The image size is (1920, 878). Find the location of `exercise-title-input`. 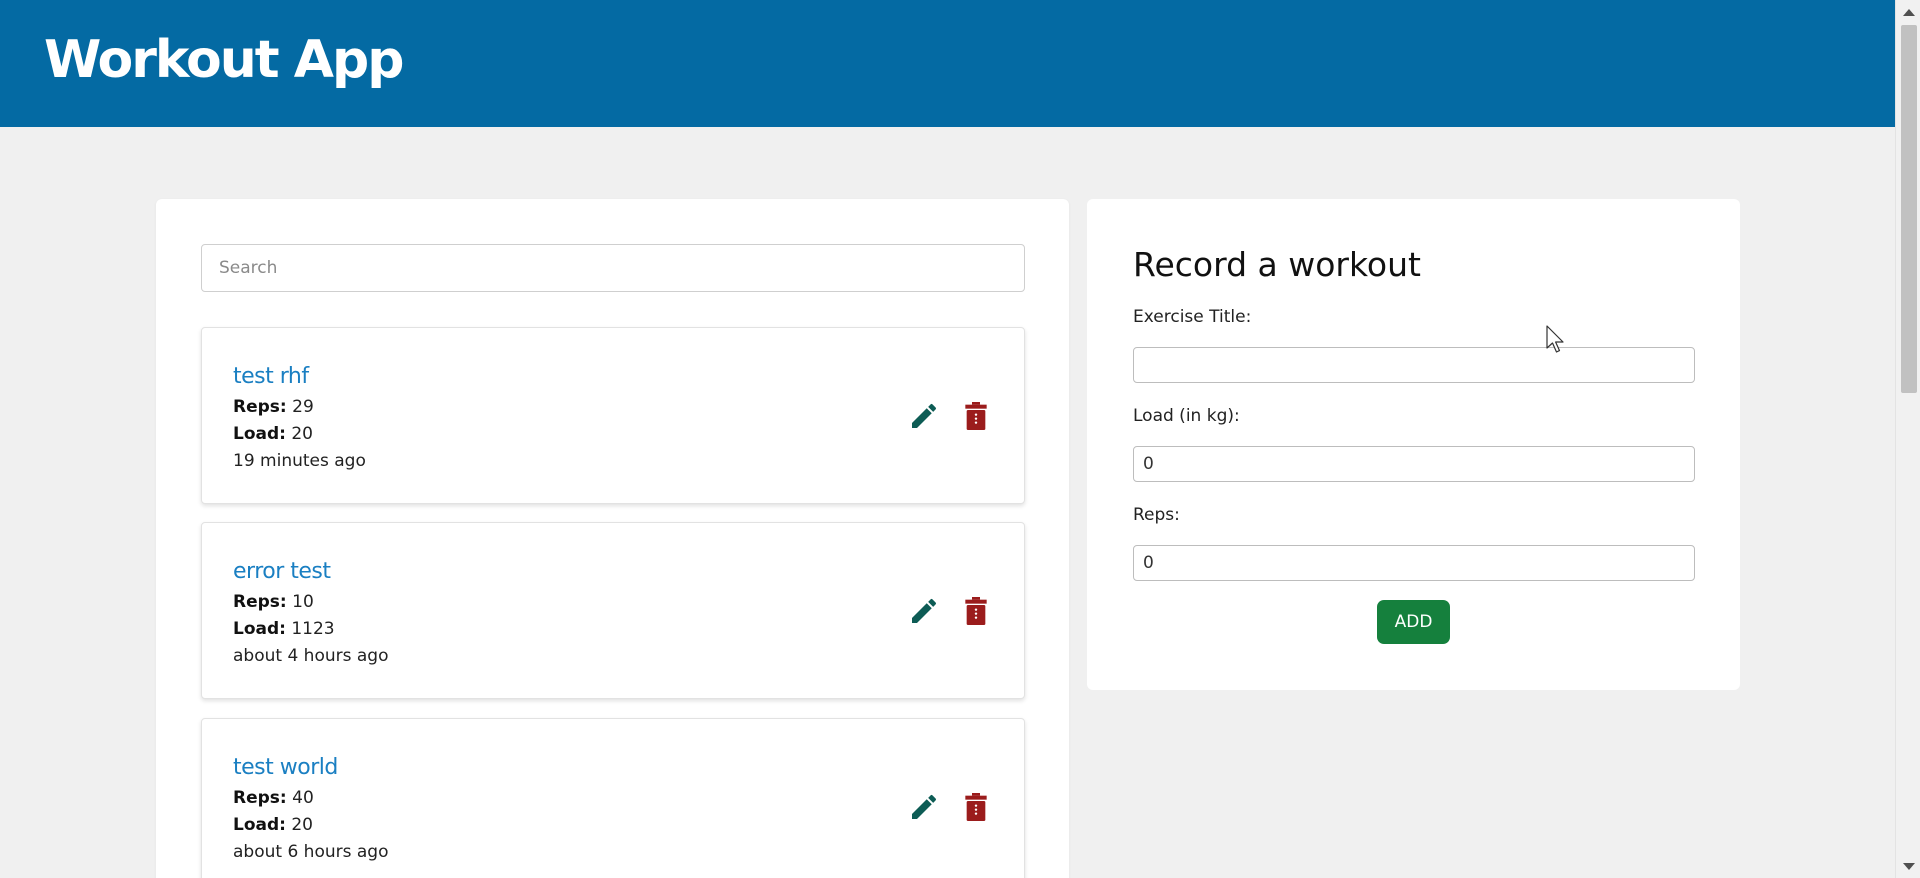

exercise-title-input is located at coordinates (1414, 365).